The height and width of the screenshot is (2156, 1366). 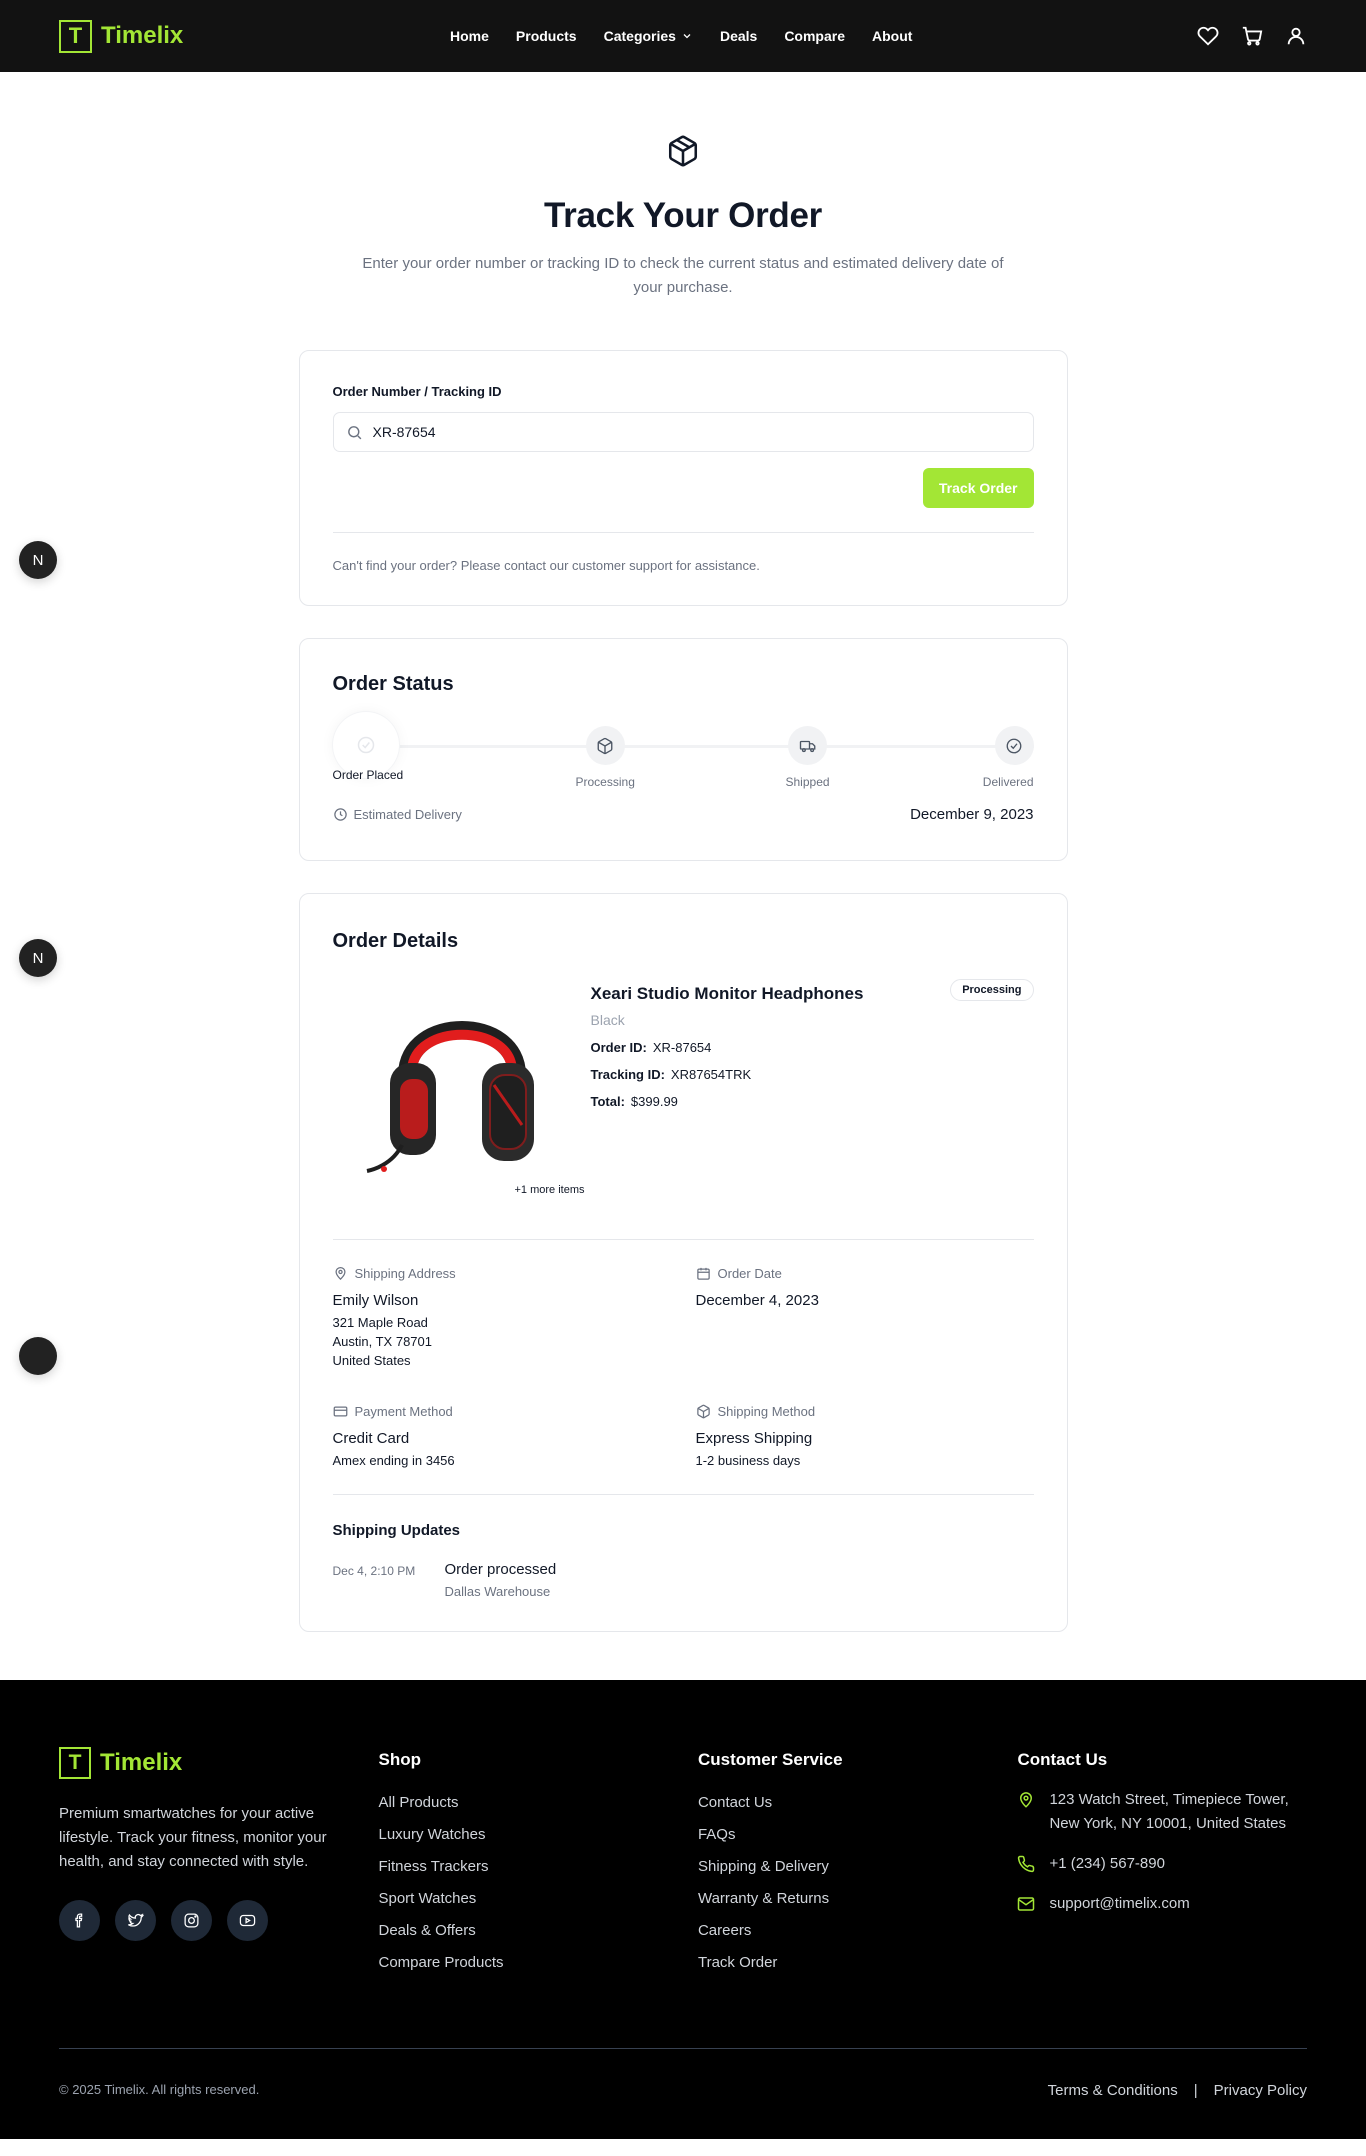 I want to click on nav-compare: Compare, so click(x=814, y=36).